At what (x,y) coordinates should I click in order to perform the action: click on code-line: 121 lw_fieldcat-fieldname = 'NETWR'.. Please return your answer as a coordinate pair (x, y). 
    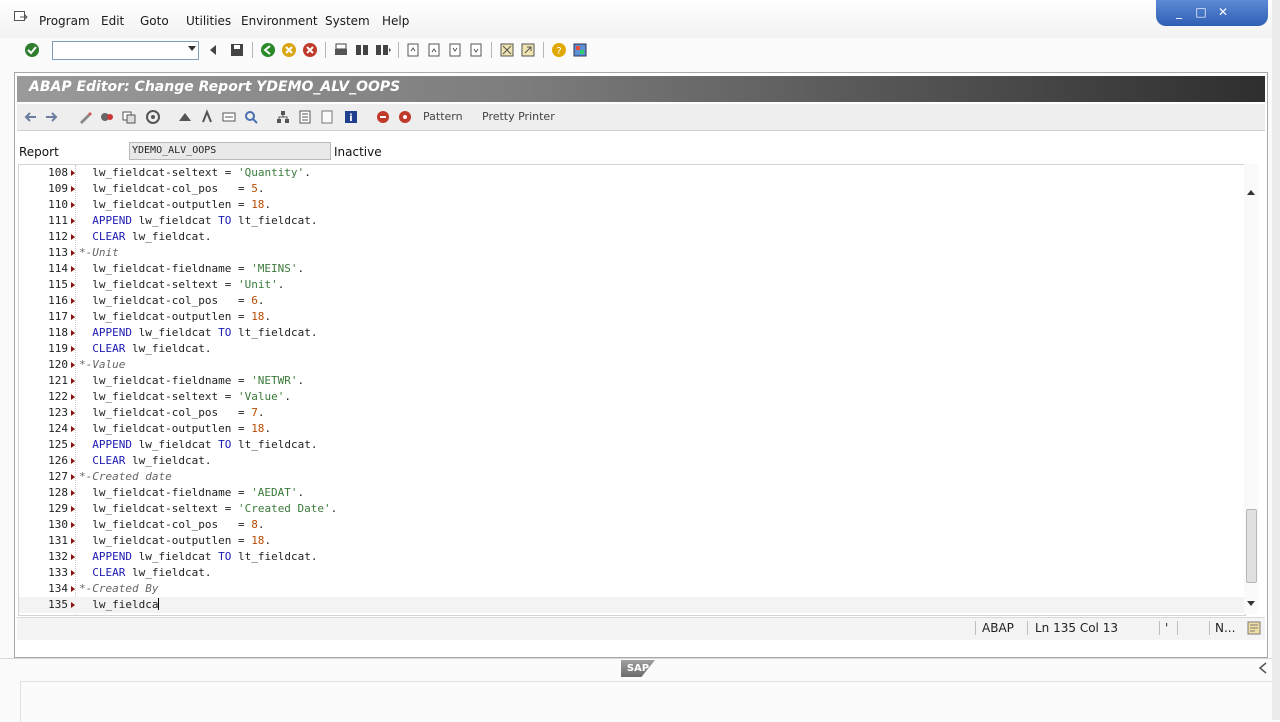
    Looking at the image, I should click on (632, 381).